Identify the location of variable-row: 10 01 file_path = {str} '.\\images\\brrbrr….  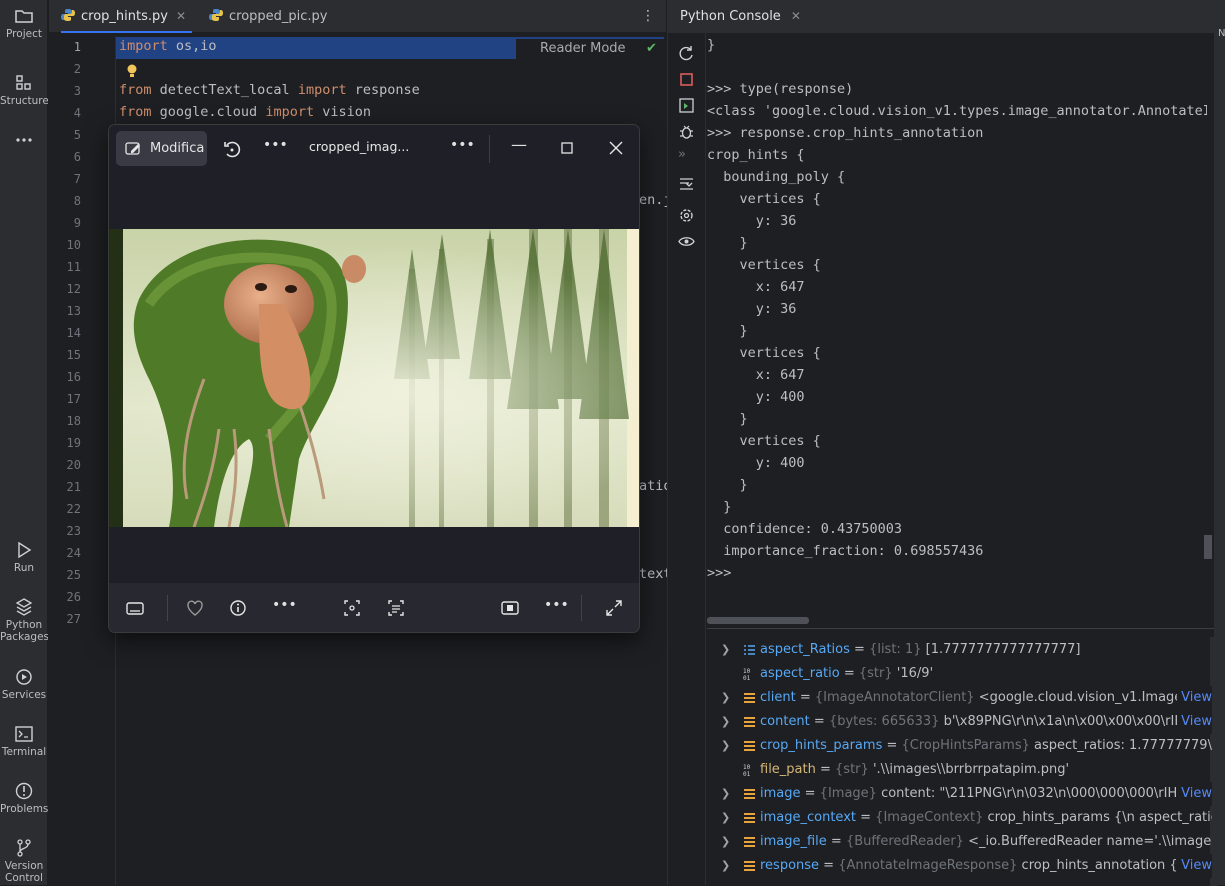
(959, 770).